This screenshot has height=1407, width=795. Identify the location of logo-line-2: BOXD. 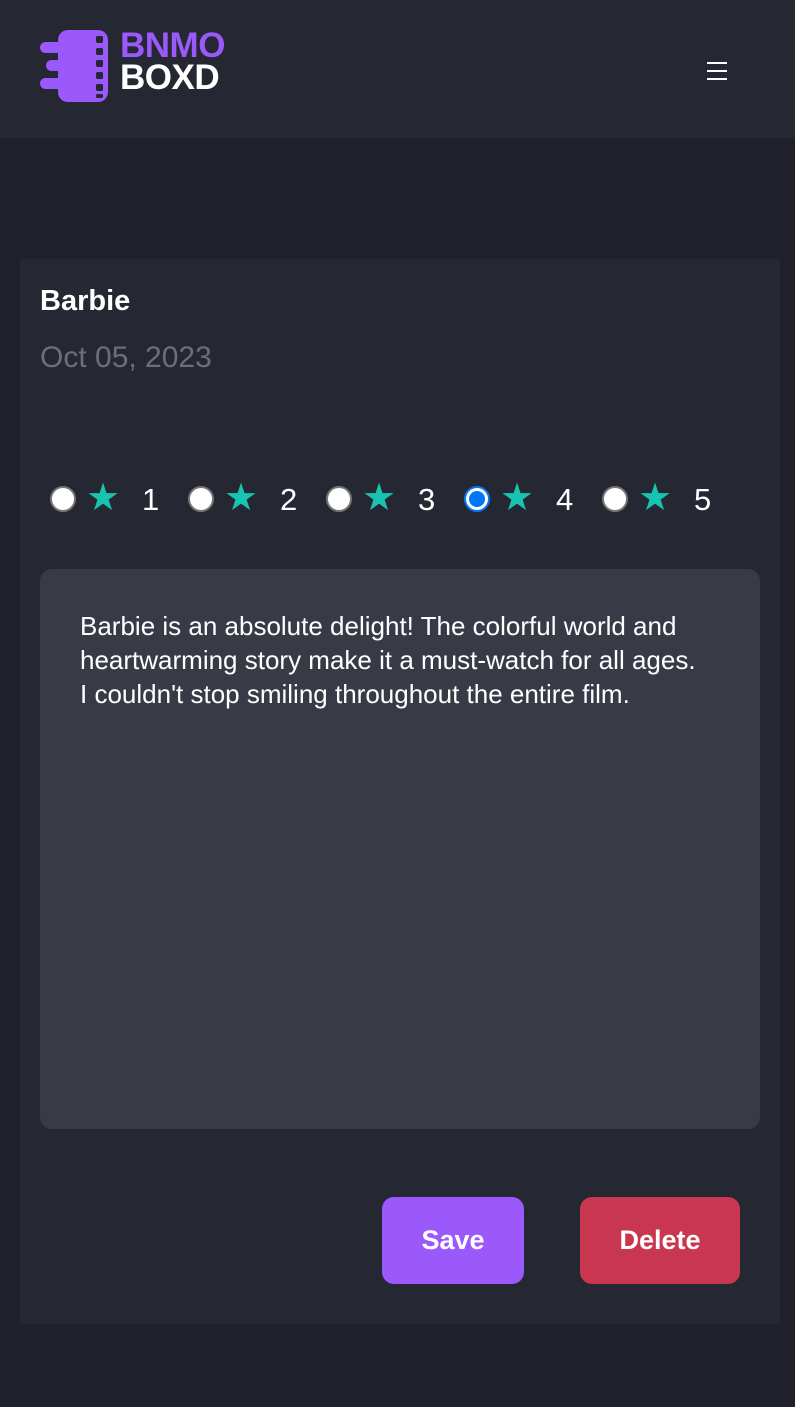
(170, 77).